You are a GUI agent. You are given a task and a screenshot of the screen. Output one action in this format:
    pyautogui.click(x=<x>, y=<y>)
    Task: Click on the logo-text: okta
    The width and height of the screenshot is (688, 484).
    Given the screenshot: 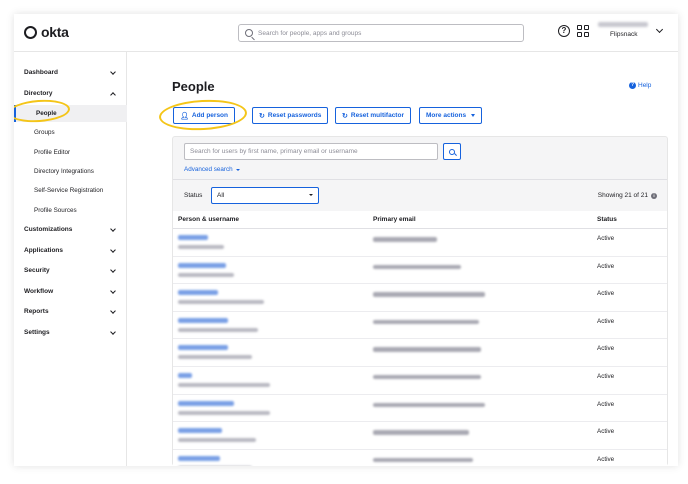 What is the action you would take?
    pyautogui.click(x=55, y=32)
    